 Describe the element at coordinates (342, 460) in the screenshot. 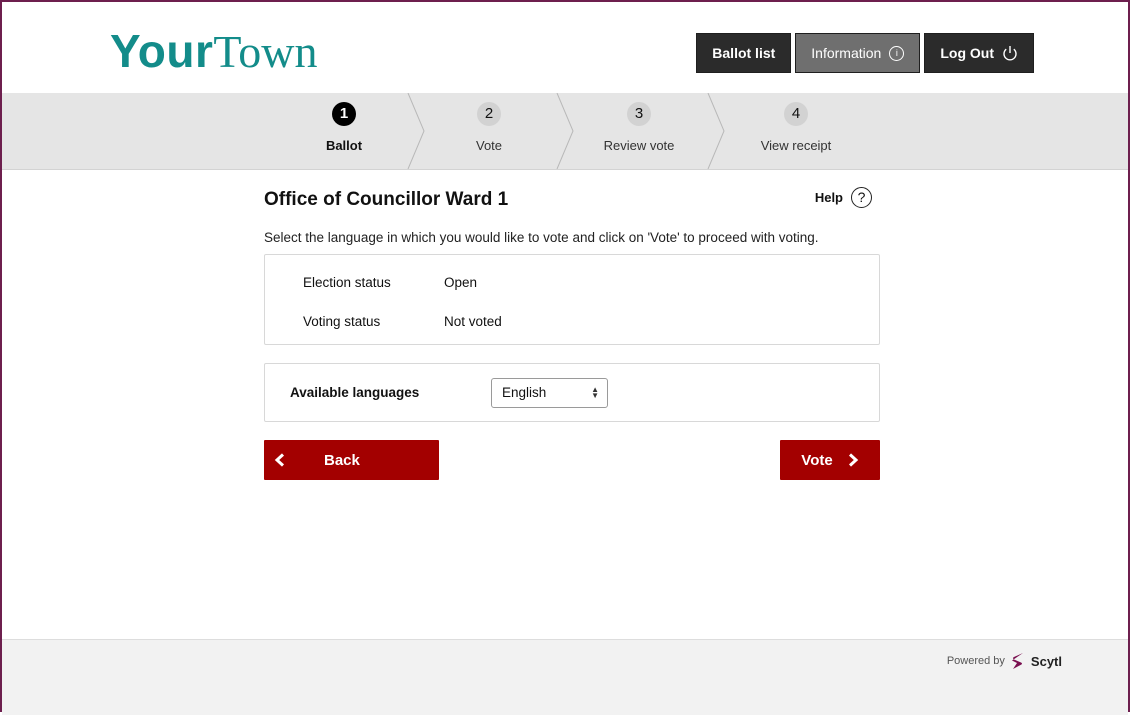

I see `back-label: Back` at that location.